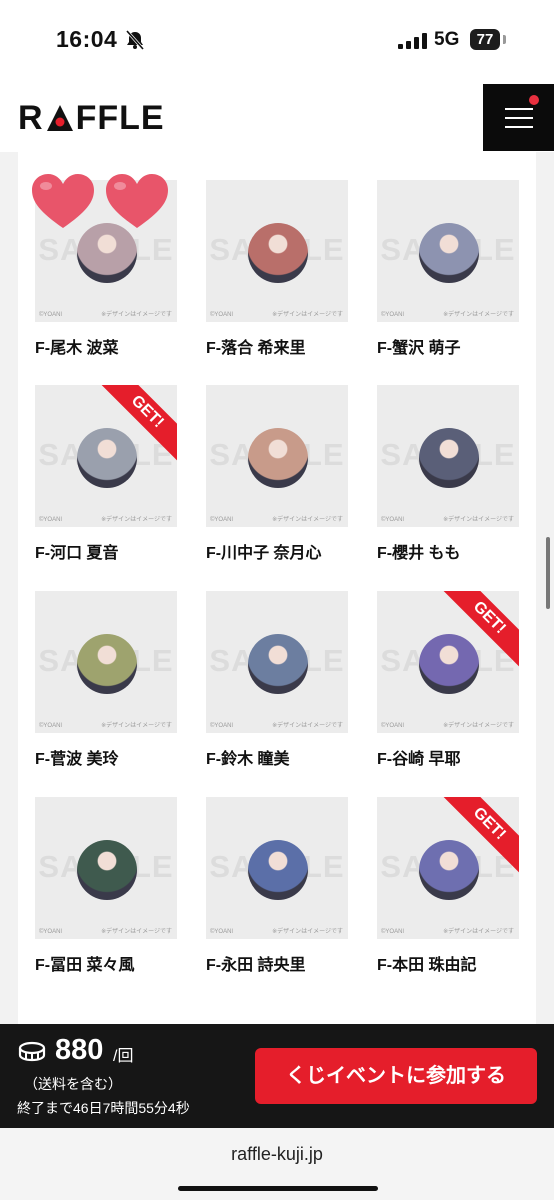  Describe the element at coordinates (264, 551) in the screenshot. I see `prize-label: F-川中子 奈月心` at that location.